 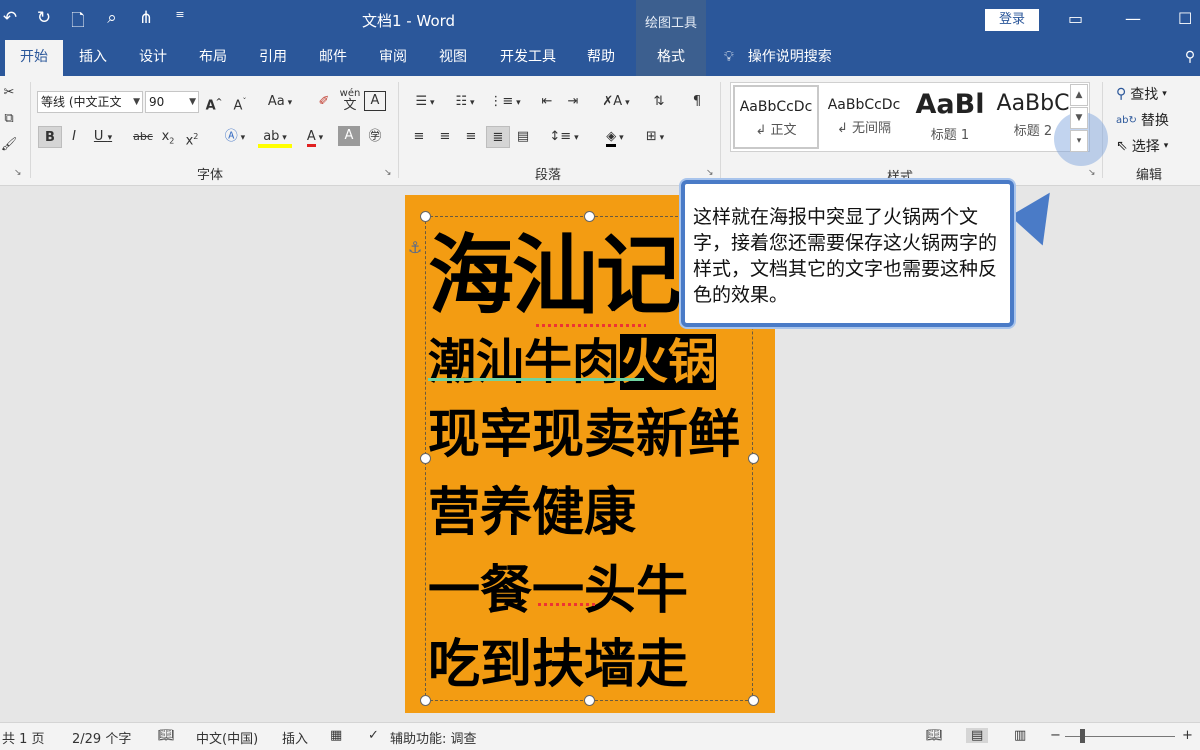 What do you see at coordinates (168, 137) in the screenshot?
I see `subscript-button: x2` at bounding box center [168, 137].